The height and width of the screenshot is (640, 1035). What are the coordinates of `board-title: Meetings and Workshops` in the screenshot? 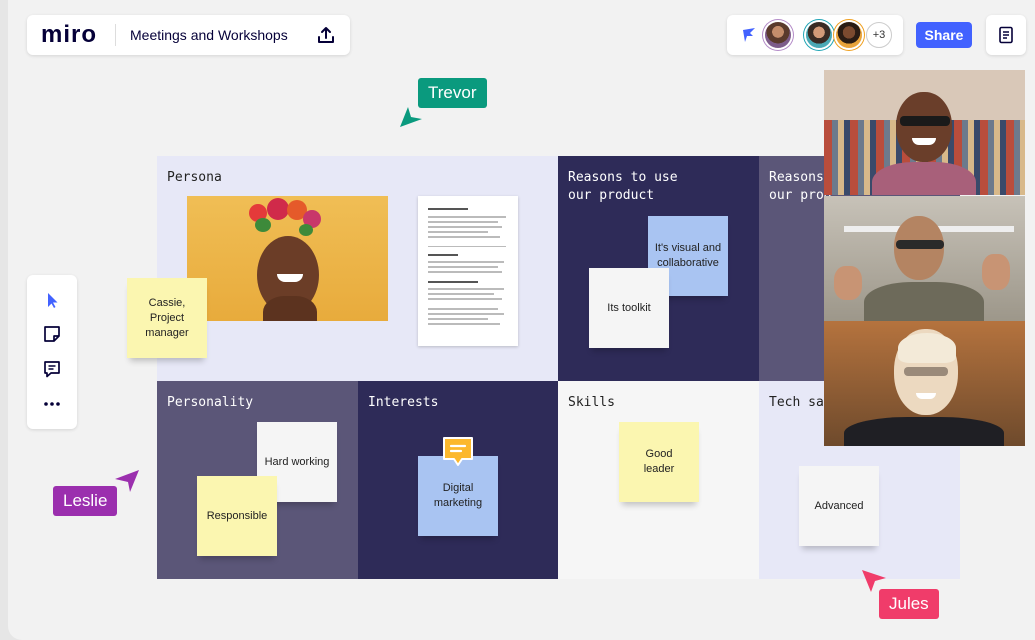 It's located at (209, 35).